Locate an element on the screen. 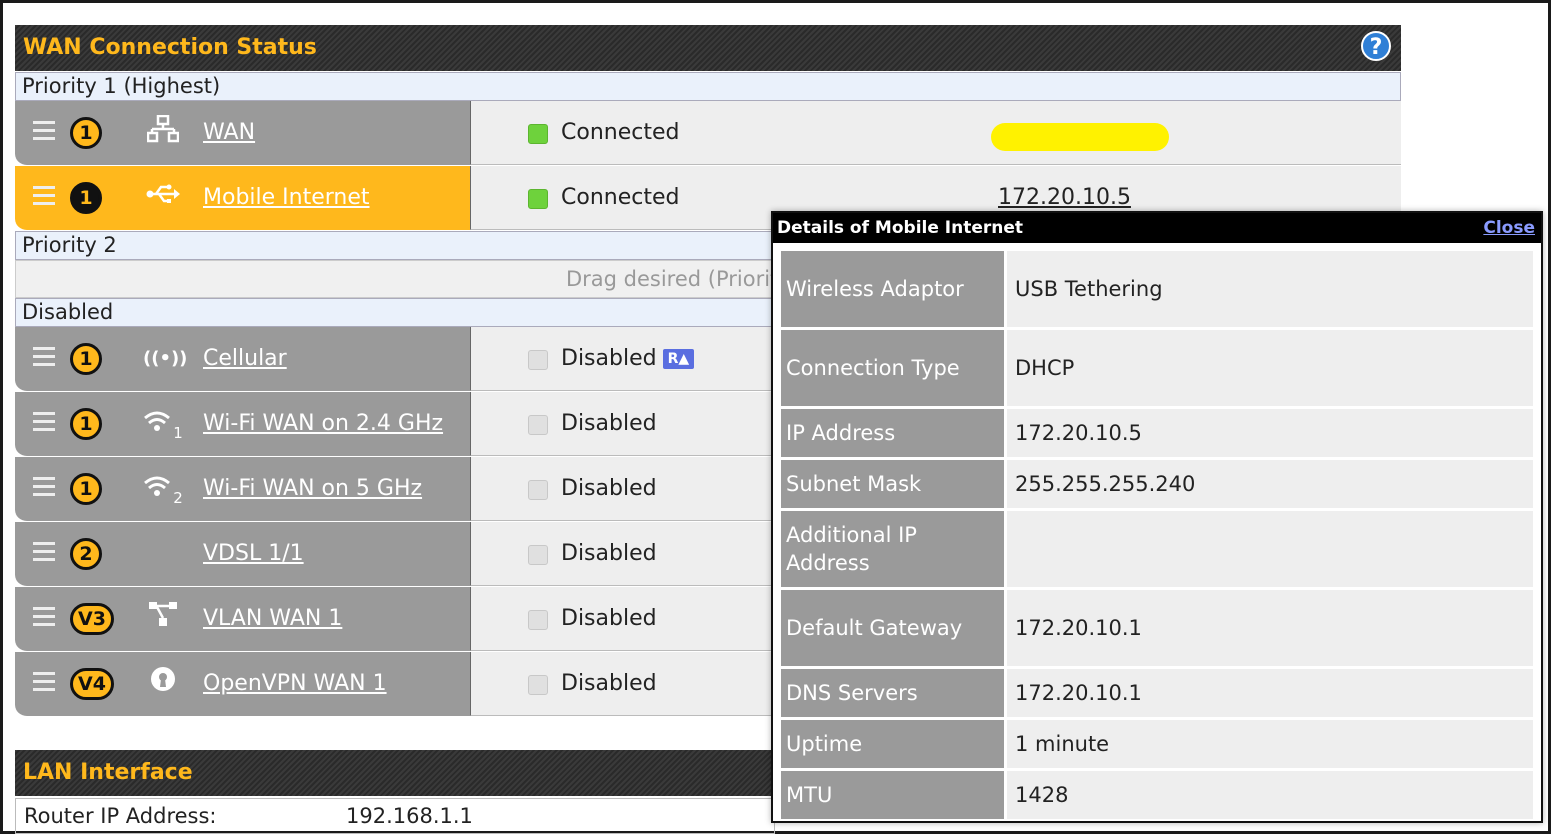  detail-row: MTU 1428 is located at coordinates (1157, 795).